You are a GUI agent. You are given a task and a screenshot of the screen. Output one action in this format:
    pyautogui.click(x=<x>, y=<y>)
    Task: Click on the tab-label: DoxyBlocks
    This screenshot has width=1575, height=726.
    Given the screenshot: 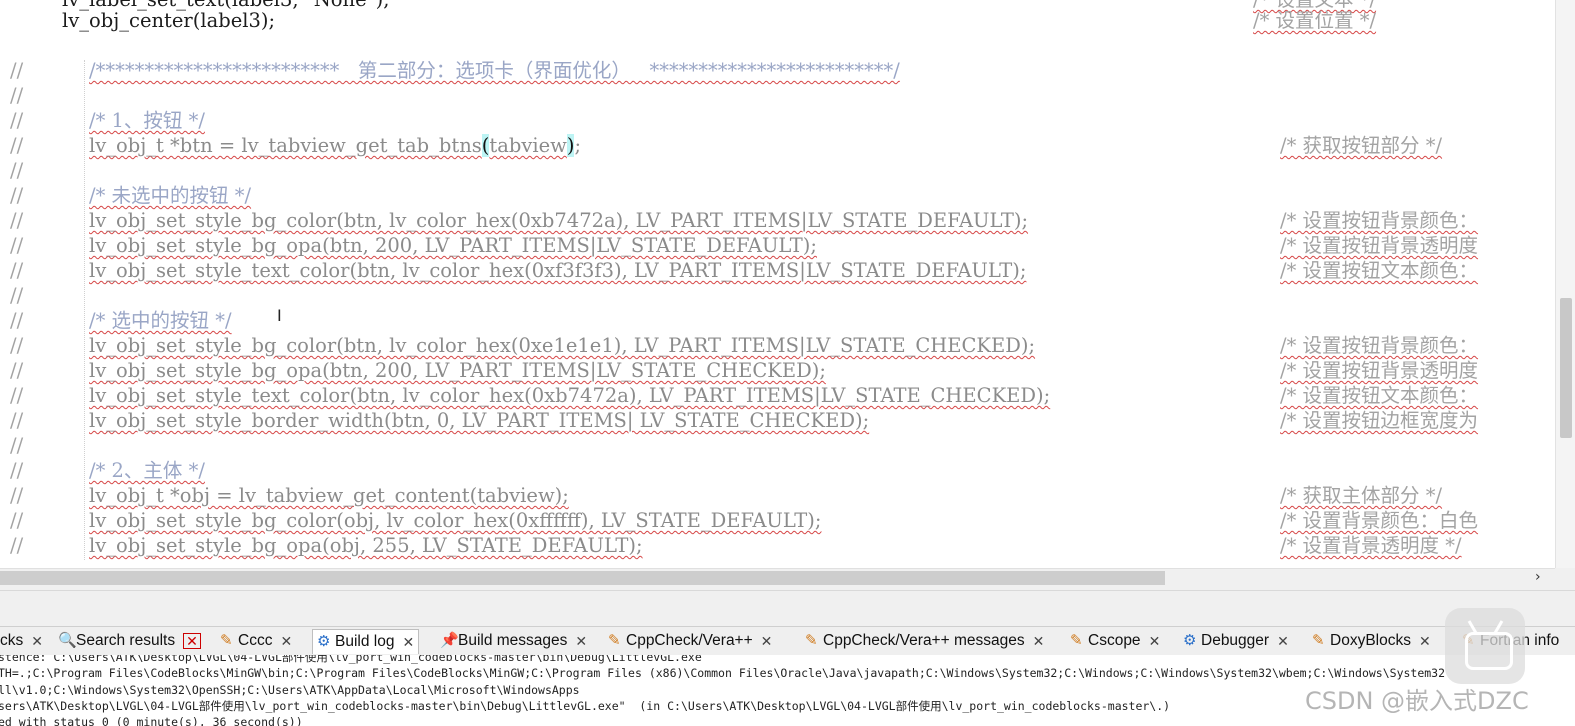 What is the action you would take?
    pyautogui.click(x=1370, y=640)
    